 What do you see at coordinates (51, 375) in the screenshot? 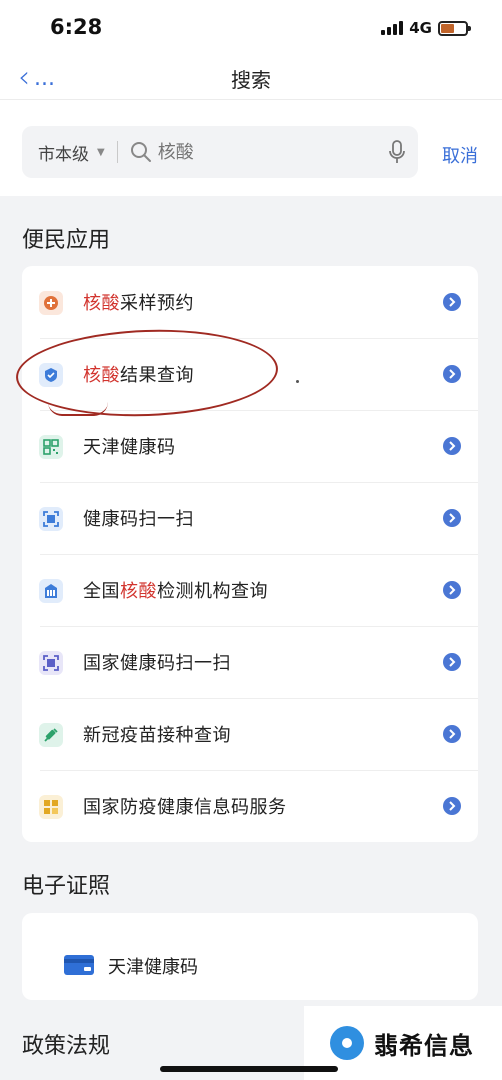
I see `shield-check-icon` at bounding box center [51, 375].